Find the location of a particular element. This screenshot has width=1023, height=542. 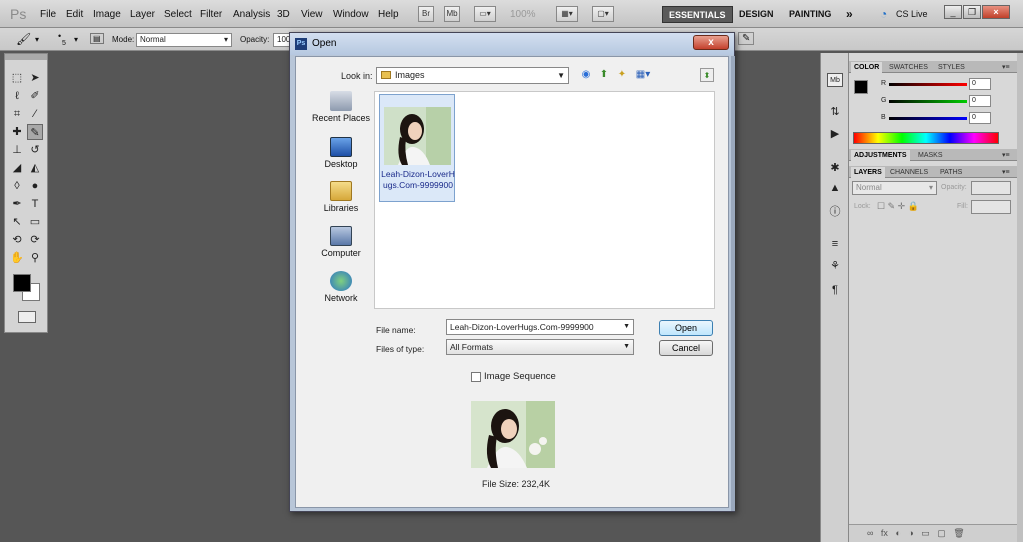

brush-tool-icon: 🖌 is located at coordinates (23, 39).